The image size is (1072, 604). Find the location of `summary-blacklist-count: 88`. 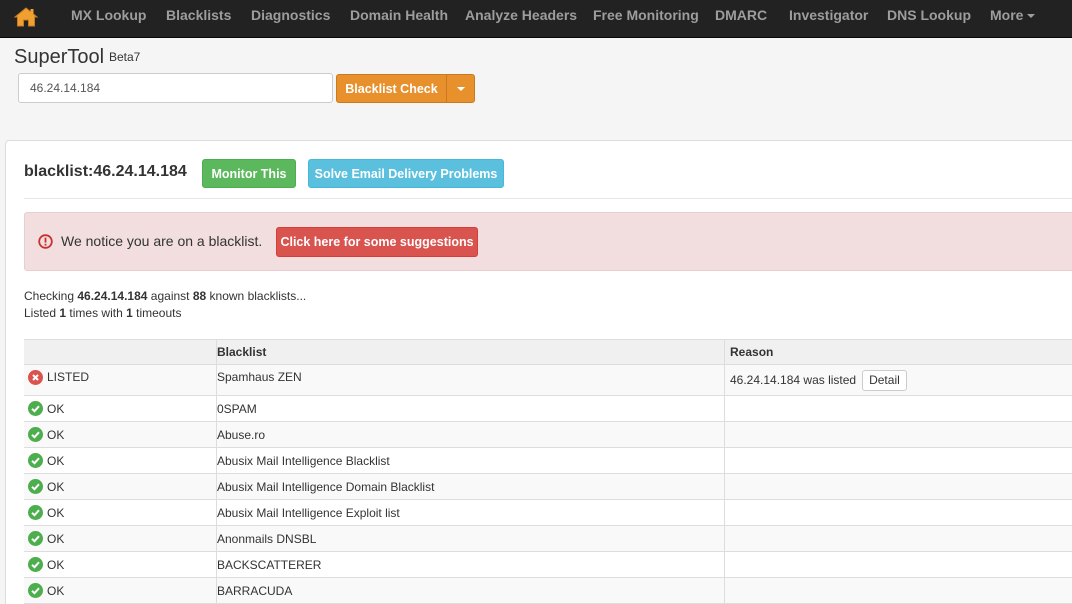

summary-blacklist-count: 88 is located at coordinates (199, 296).